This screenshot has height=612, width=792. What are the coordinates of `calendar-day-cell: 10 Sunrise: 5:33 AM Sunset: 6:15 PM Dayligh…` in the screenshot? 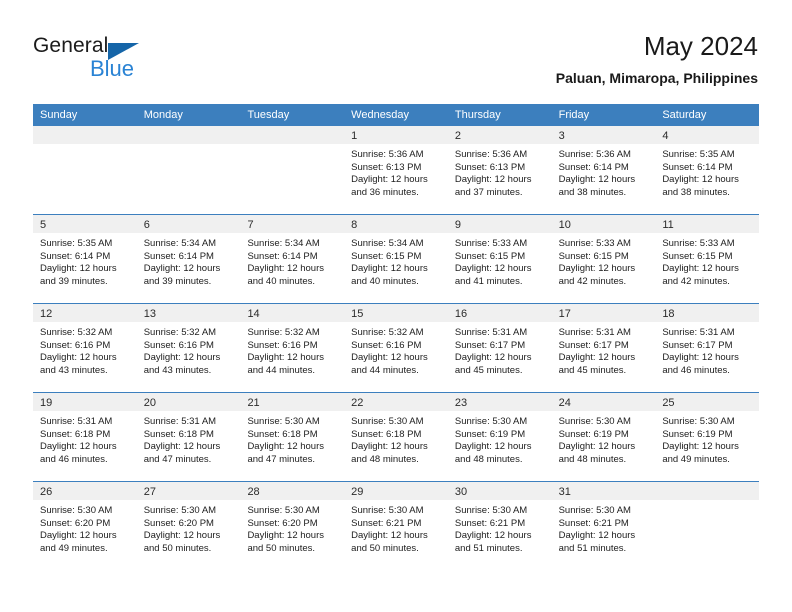 It's located at (603, 259).